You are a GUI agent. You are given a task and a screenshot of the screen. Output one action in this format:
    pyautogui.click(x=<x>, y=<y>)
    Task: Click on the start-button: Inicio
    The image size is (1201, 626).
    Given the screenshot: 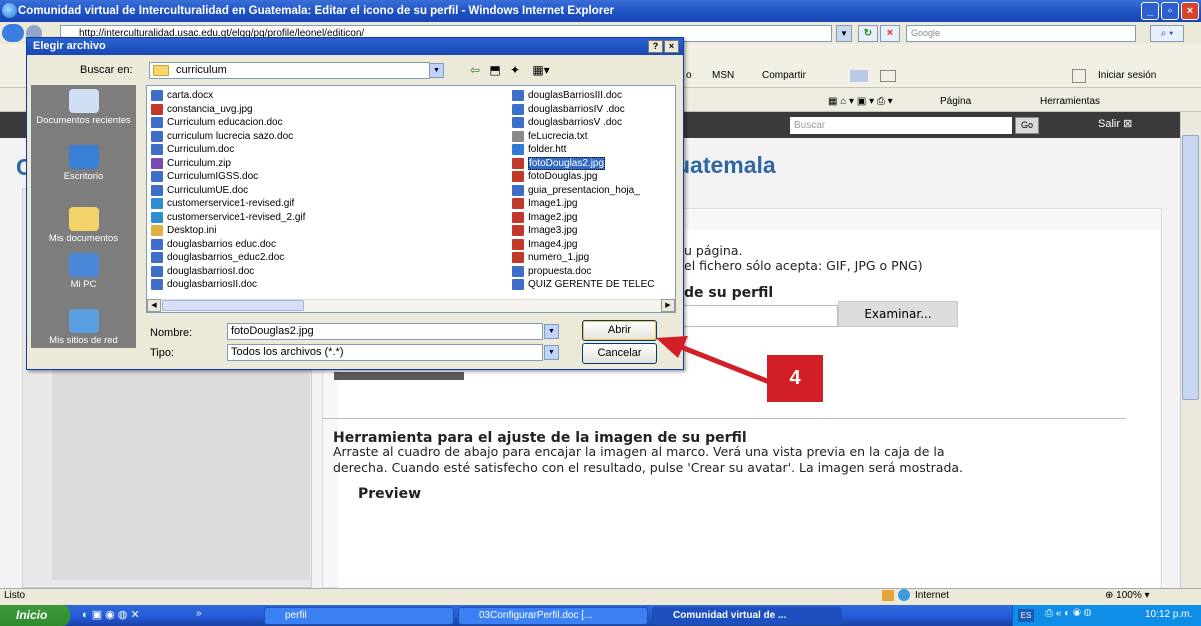 What is the action you would take?
    pyautogui.click(x=35, y=615)
    